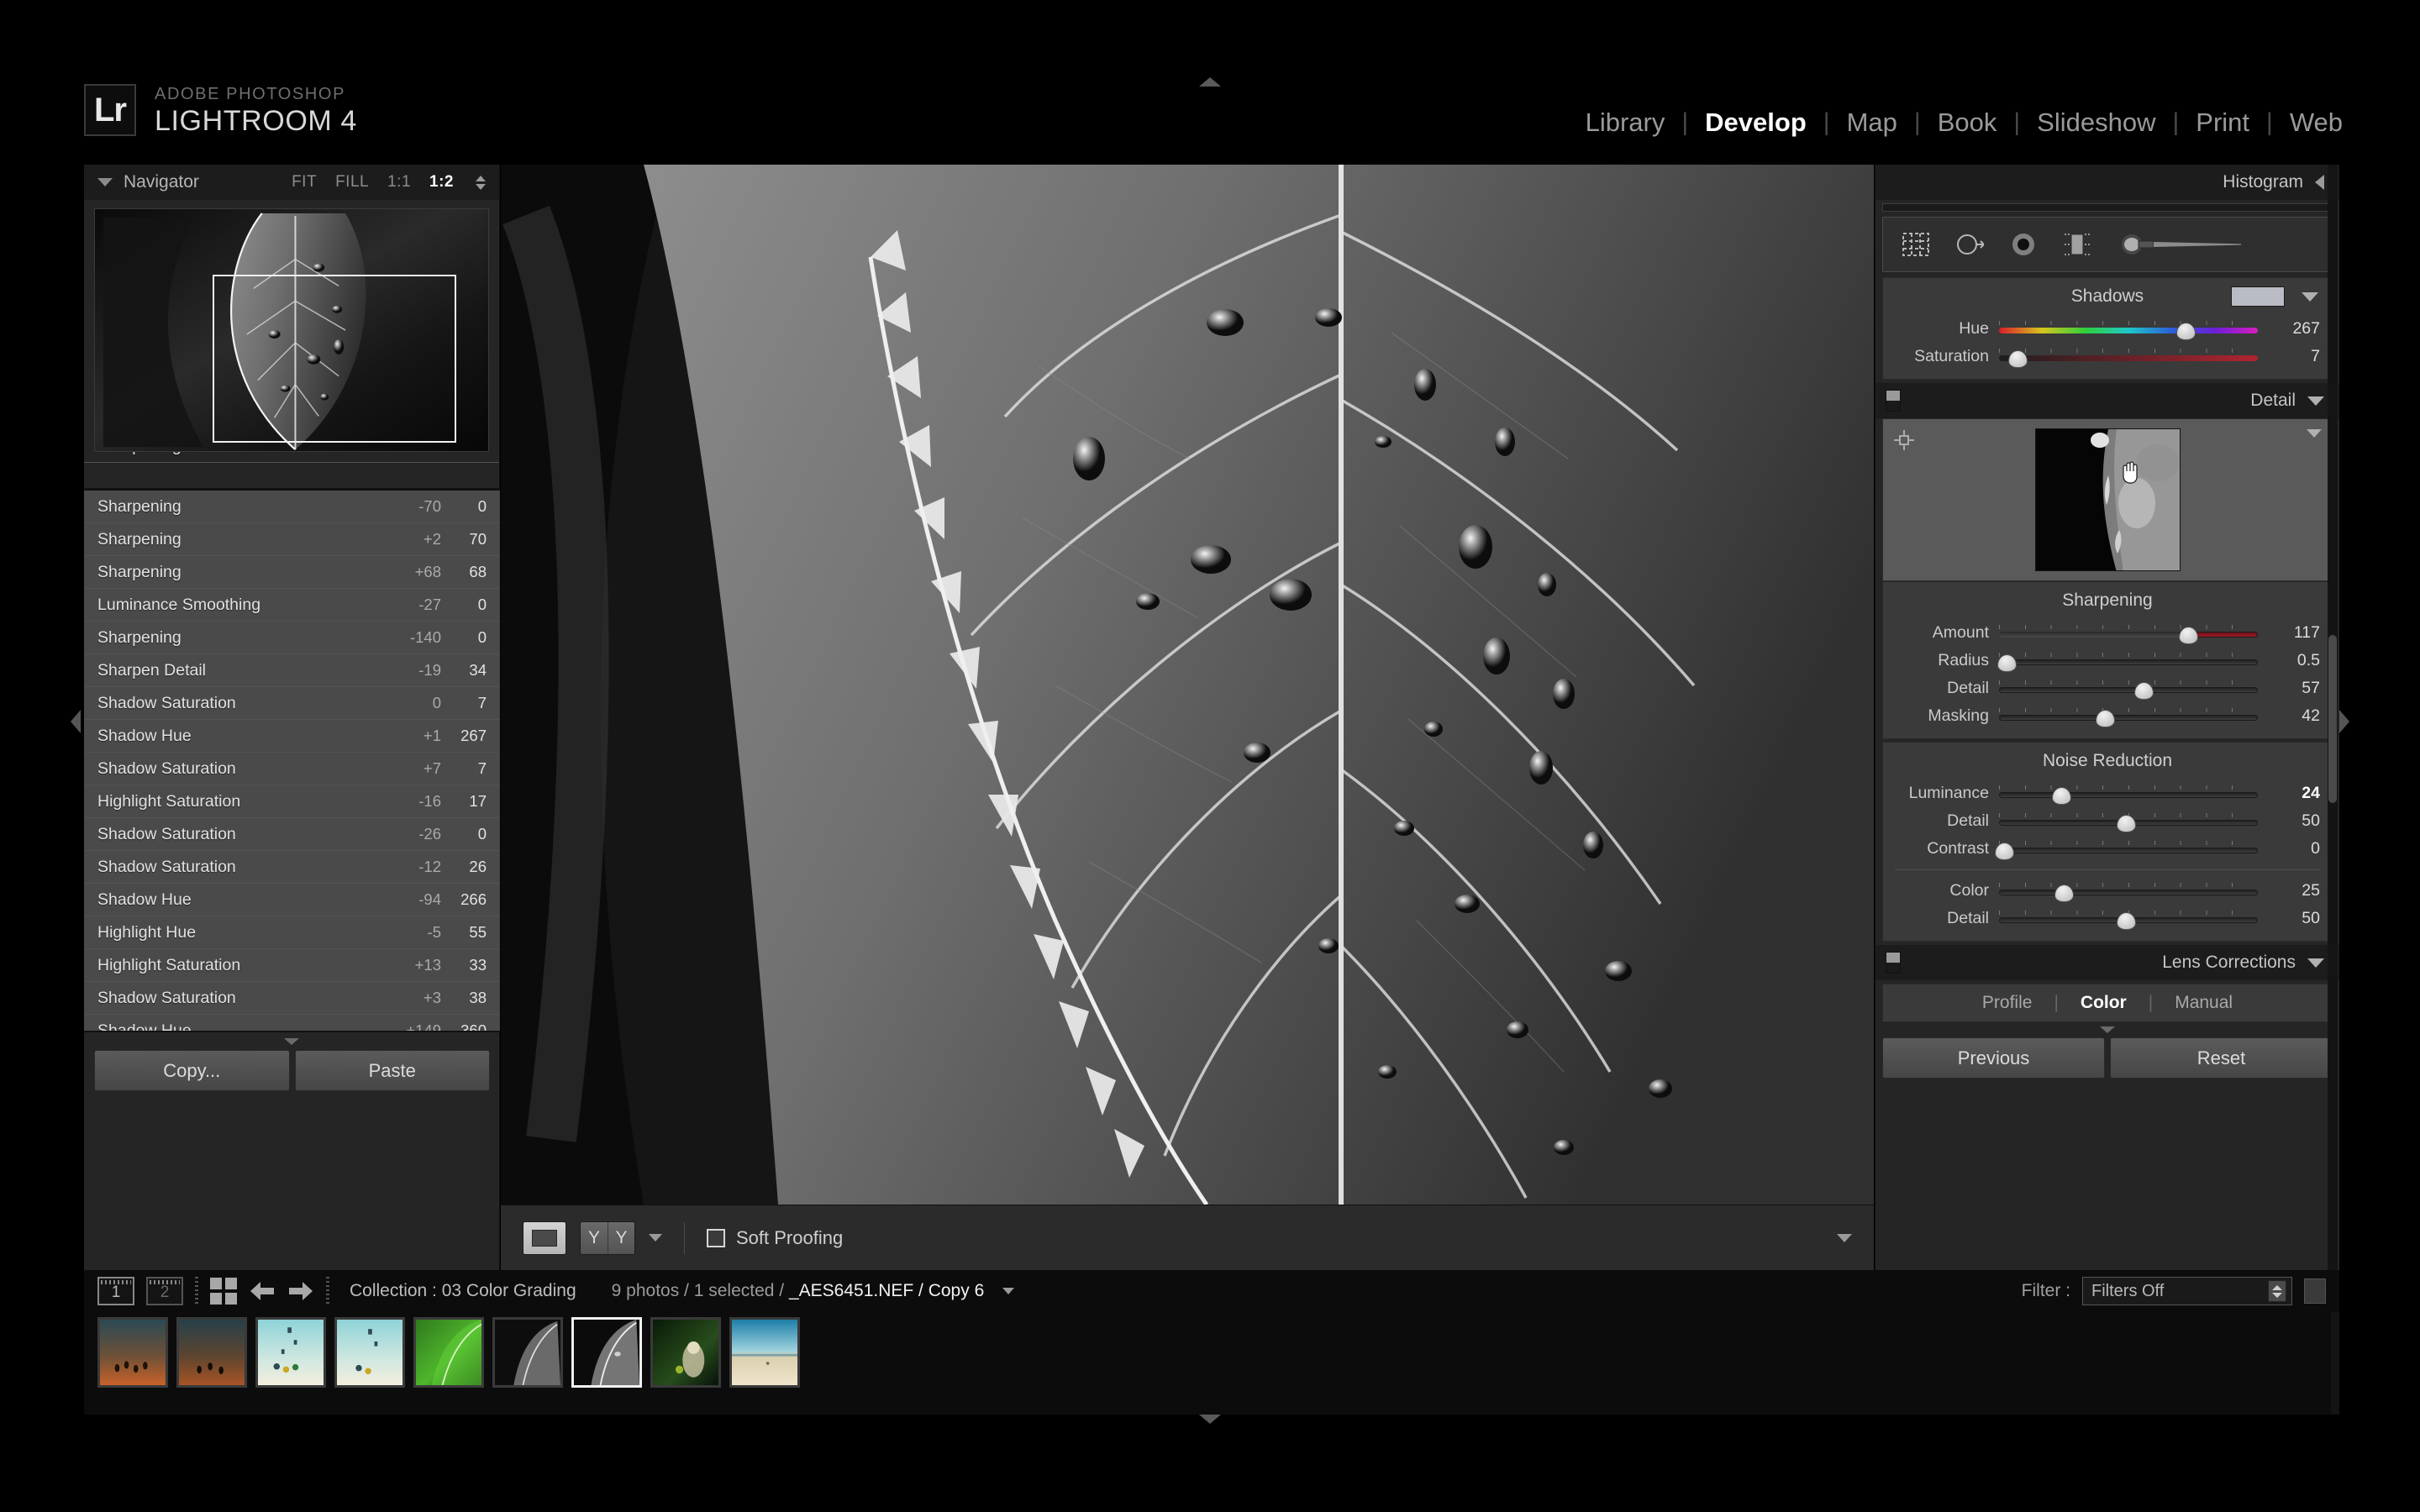  Describe the element at coordinates (2187, 1291) in the screenshot. I see `filter-select: Filters Off` at that location.